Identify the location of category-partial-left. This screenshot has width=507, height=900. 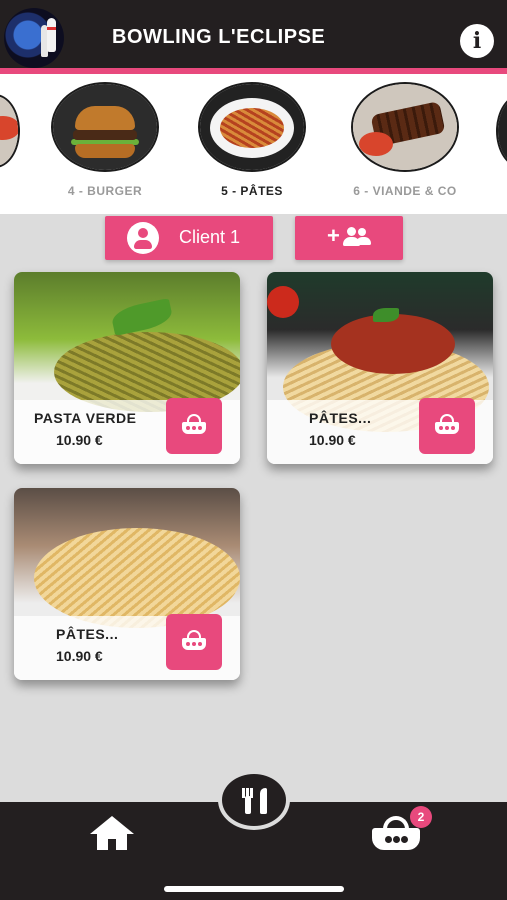
(10, 131).